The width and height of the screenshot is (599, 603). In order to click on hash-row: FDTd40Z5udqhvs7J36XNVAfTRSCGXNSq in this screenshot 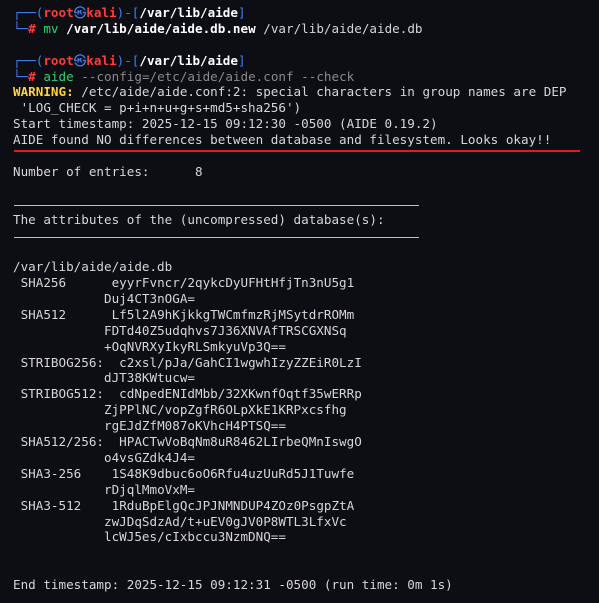, I will do `click(306, 331)`.